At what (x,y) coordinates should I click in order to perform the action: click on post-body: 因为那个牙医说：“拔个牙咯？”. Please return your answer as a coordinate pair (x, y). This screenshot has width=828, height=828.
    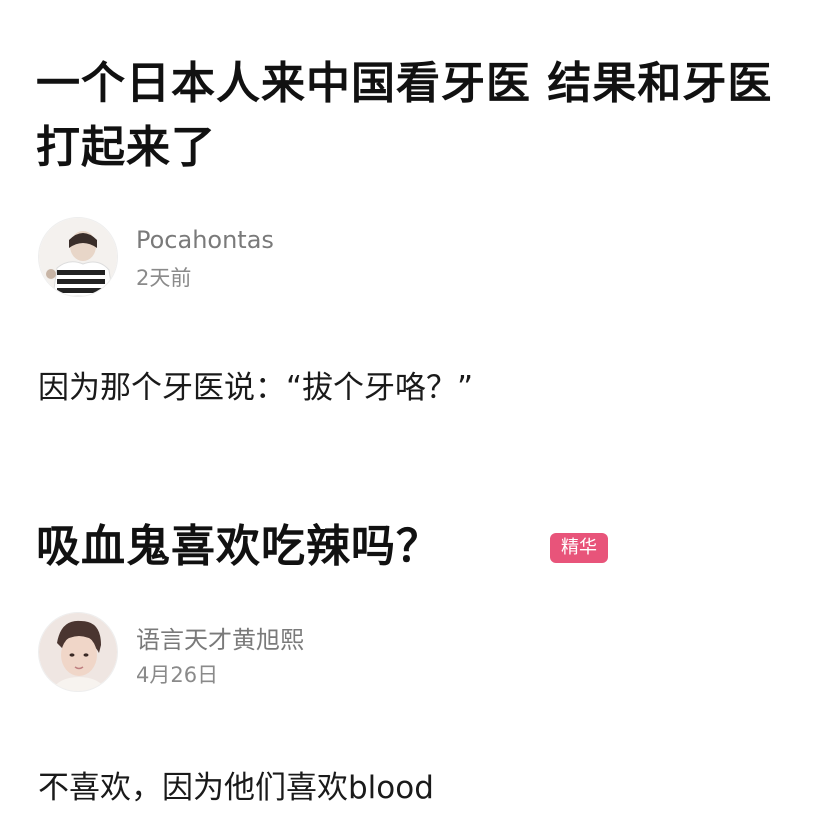
    Looking at the image, I should click on (256, 388).